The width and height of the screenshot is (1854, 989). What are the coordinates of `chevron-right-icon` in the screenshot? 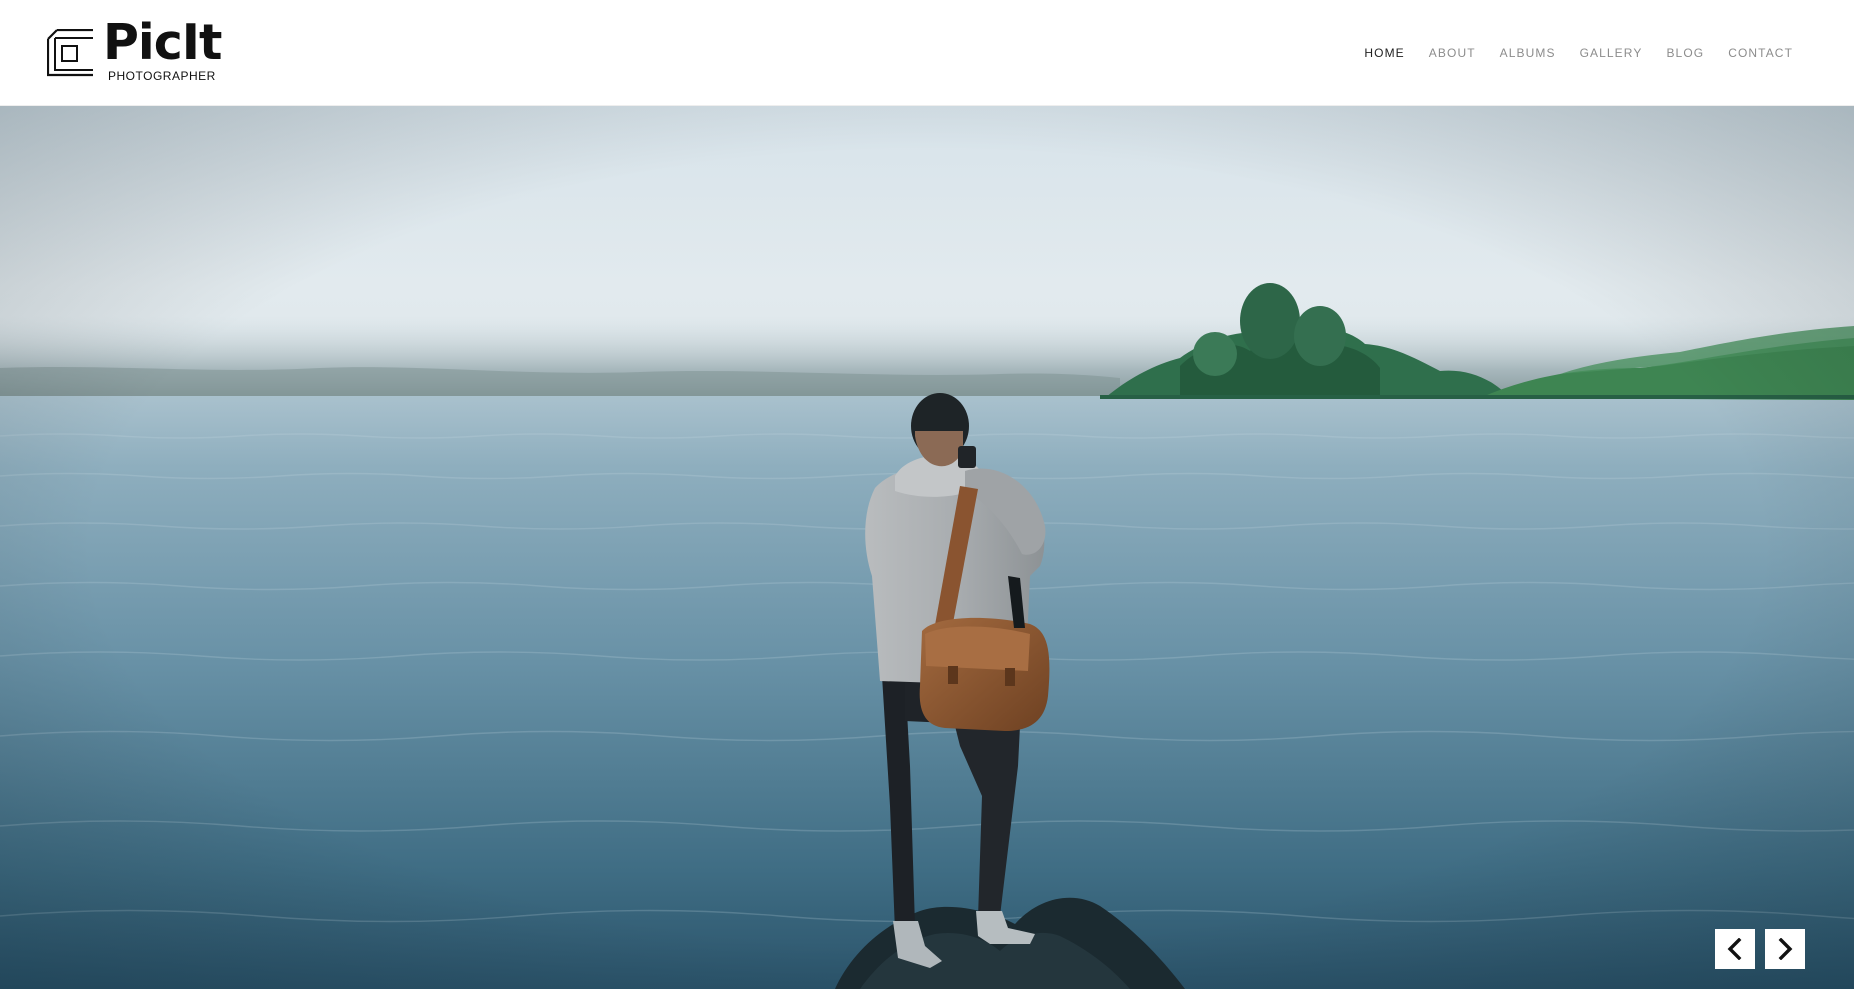 It's located at (1785, 949).